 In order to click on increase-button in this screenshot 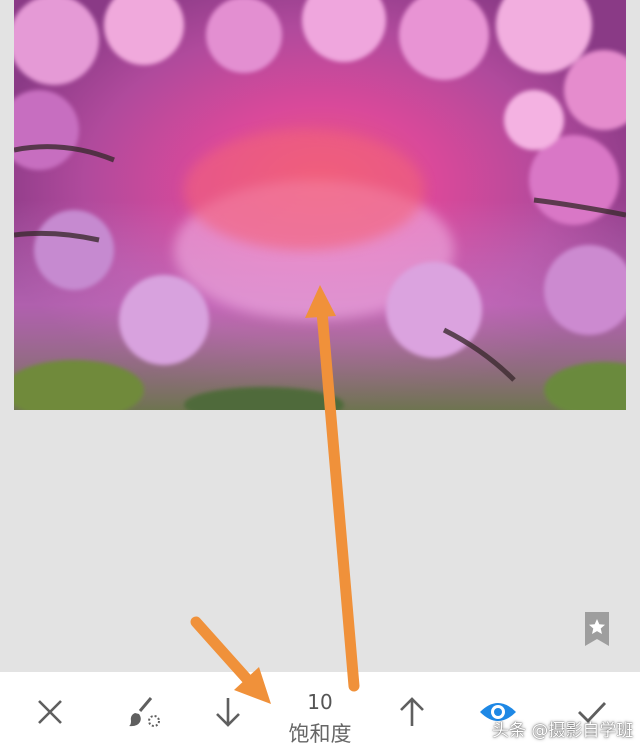, I will do `click(412, 712)`.